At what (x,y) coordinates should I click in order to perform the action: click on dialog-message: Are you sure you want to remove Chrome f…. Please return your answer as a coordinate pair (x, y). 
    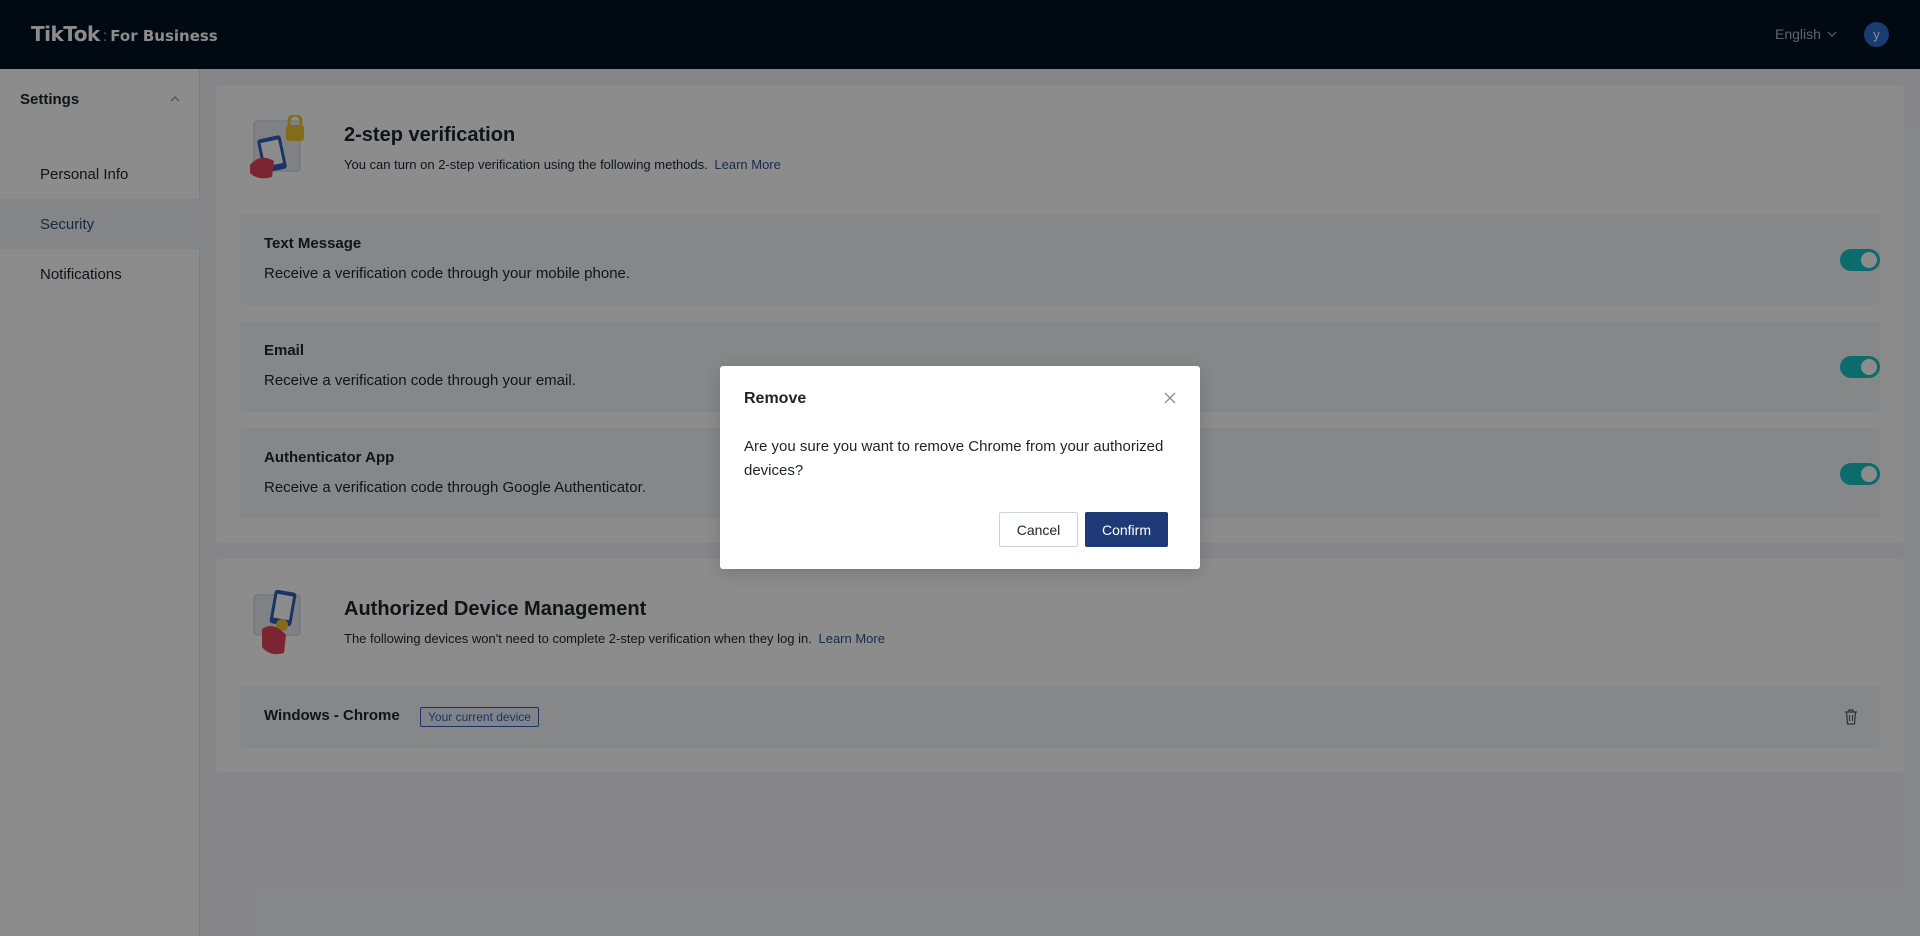
    Looking at the image, I should click on (954, 458).